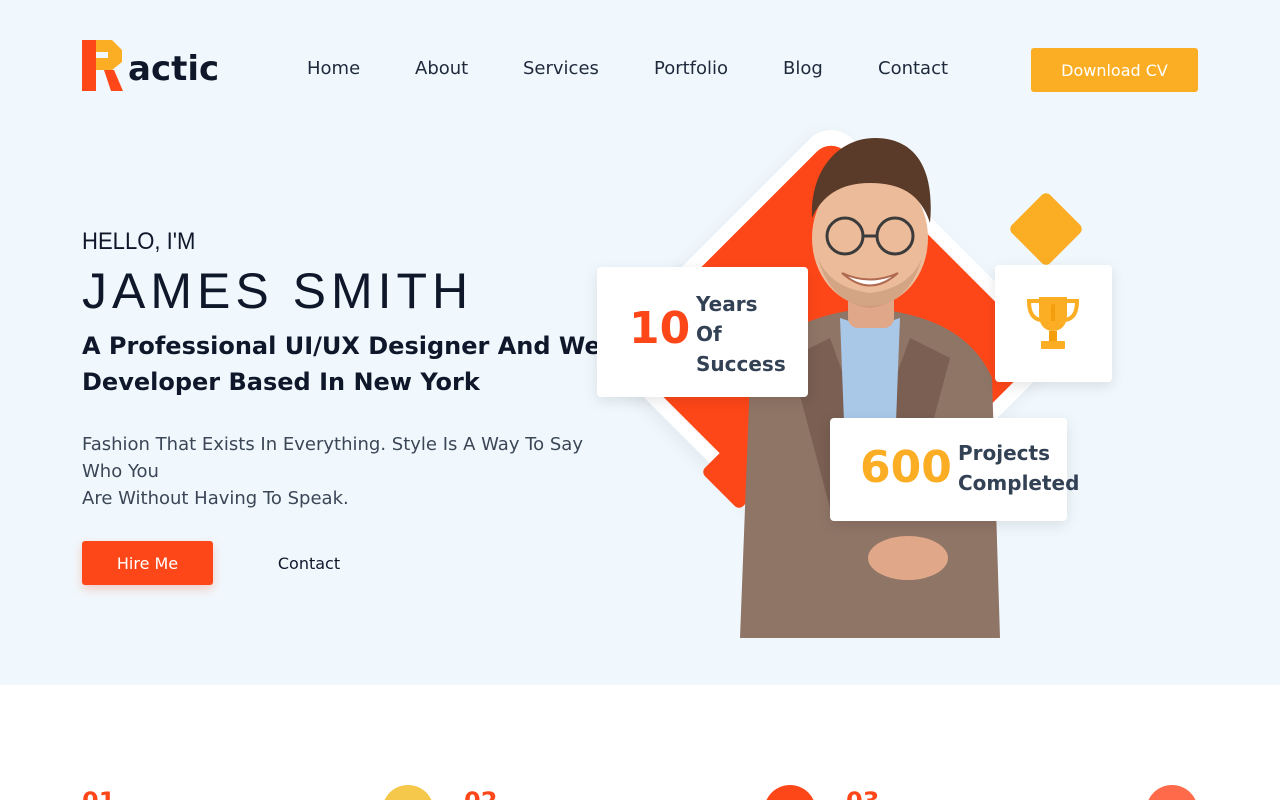 The height and width of the screenshot is (800, 1280). What do you see at coordinates (120, 471) in the screenshot?
I see `hero-description-line2: Who You` at bounding box center [120, 471].